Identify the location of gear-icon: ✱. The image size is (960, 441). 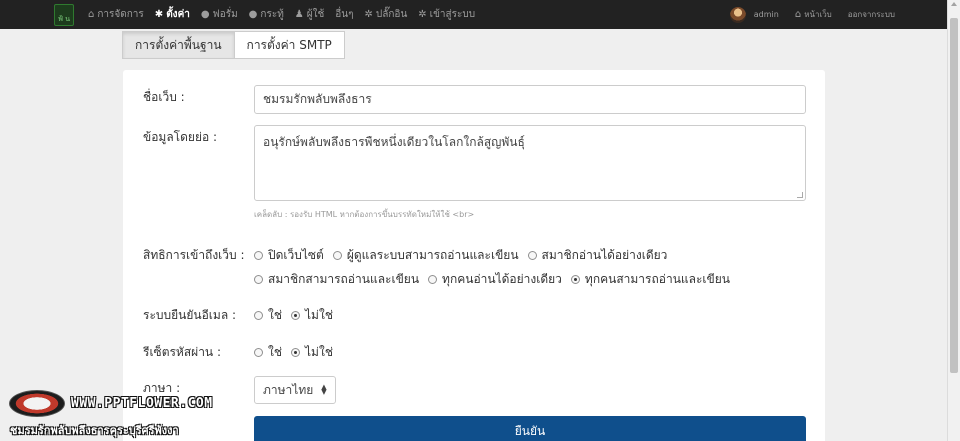
(159, 14).